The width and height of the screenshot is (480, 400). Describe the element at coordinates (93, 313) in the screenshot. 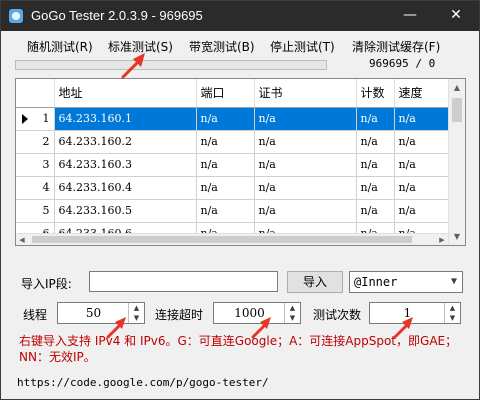

I see `threads-value: 50` at that location.